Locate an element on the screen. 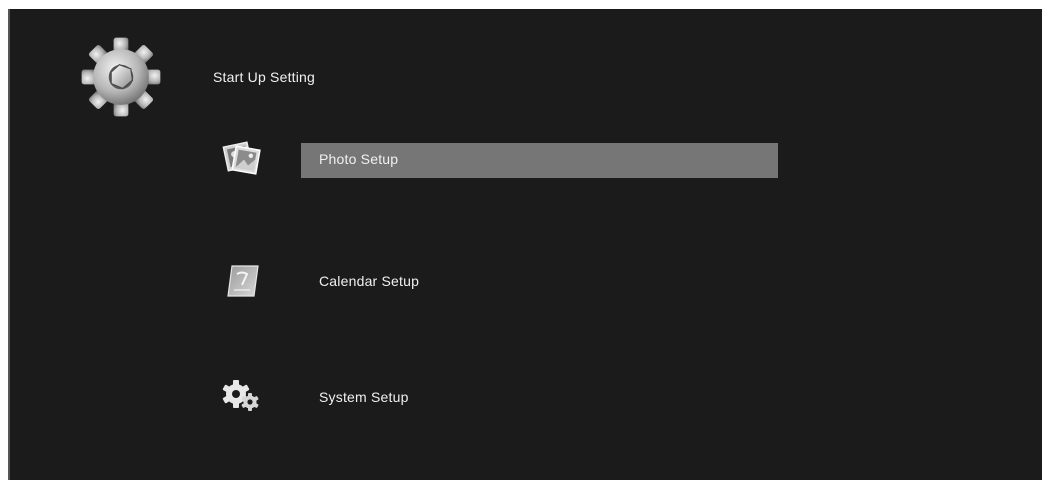 This screenshot has height=480, width=1051. calendar-icon is located at coordinates (243, 281).